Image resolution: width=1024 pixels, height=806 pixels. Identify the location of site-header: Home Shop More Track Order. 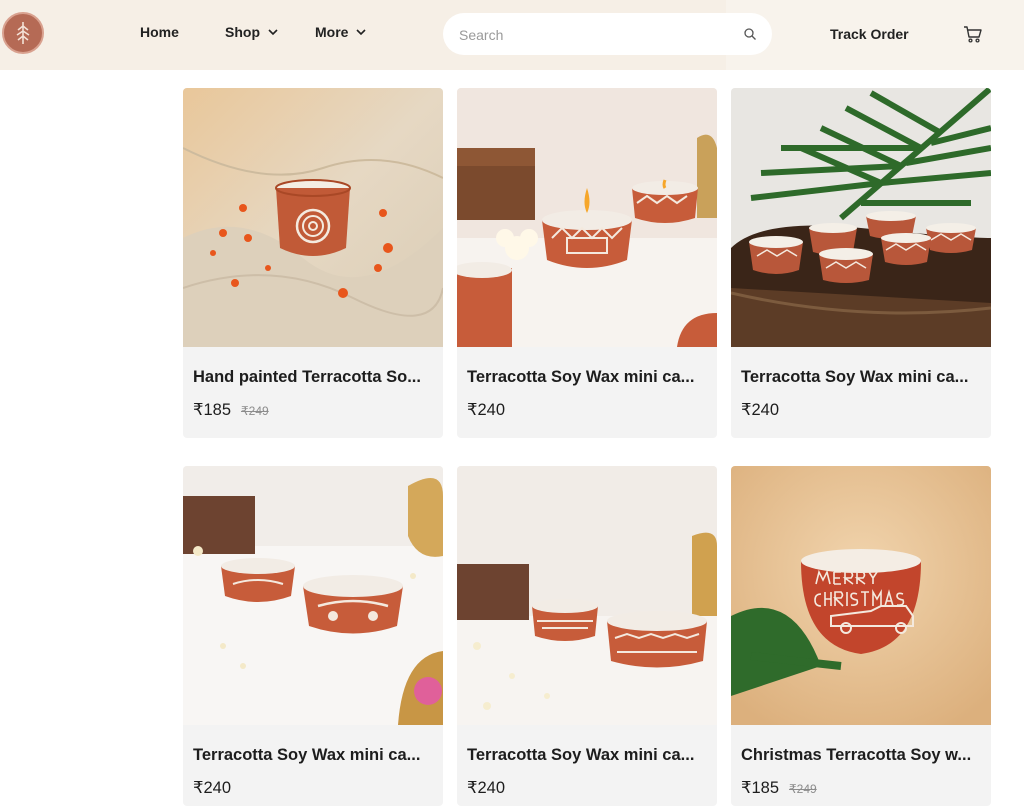
(512, 35).